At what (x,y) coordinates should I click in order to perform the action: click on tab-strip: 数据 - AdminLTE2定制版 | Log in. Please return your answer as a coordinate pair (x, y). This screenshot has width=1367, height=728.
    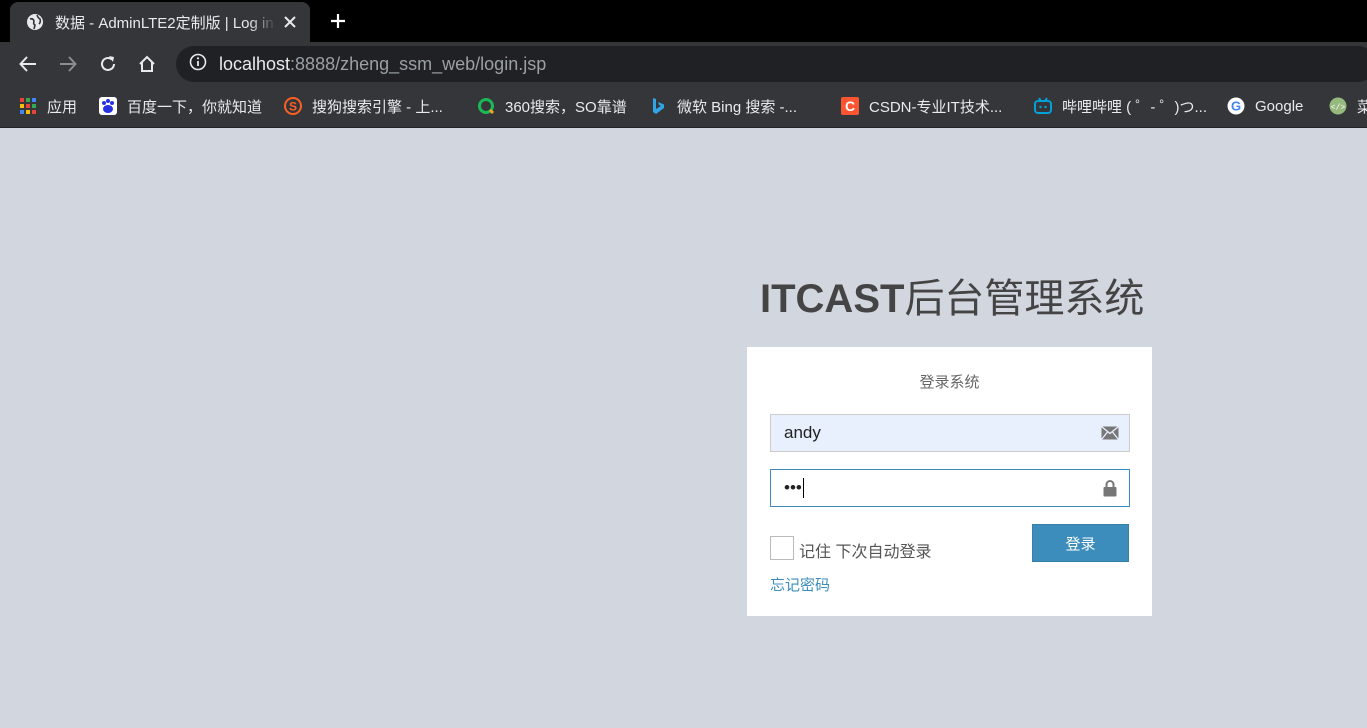
    Looking at the image, I should click on (683, 21).